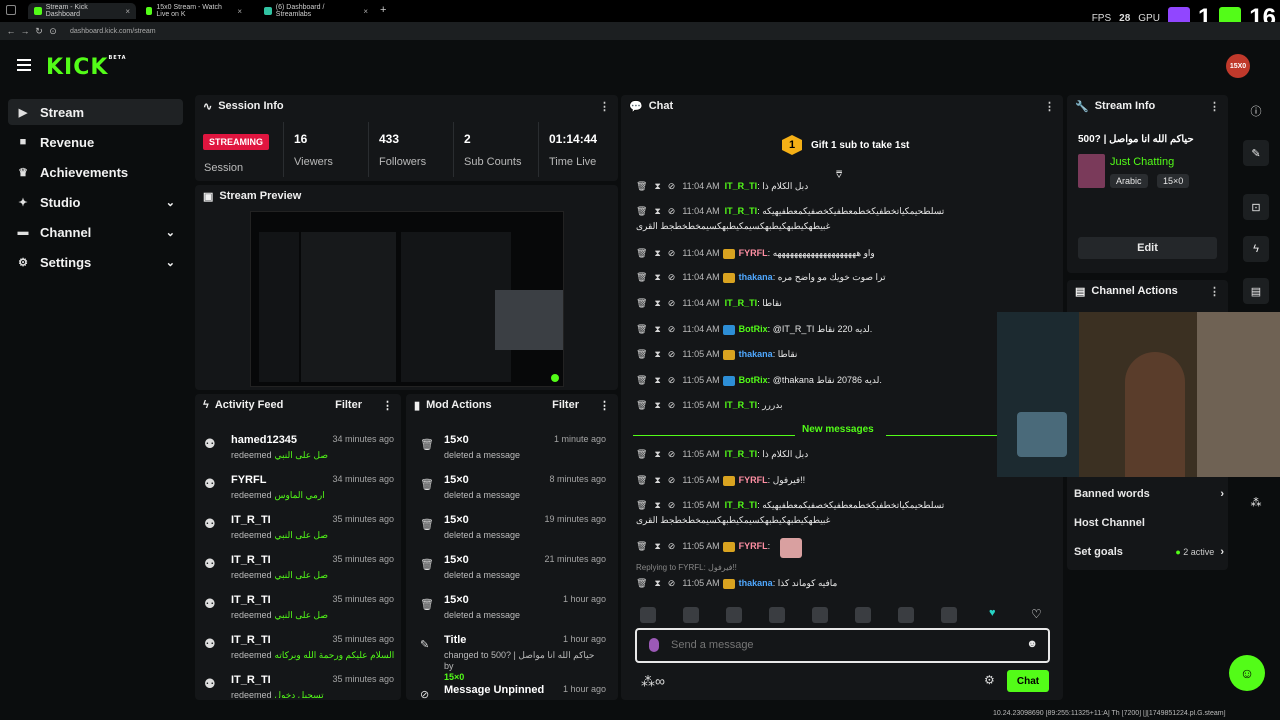 The image size is (1280, 720). Describe the element at coordinates (1142, 162) in the screenshot. I see `category-link: Just Chatting` at that location.